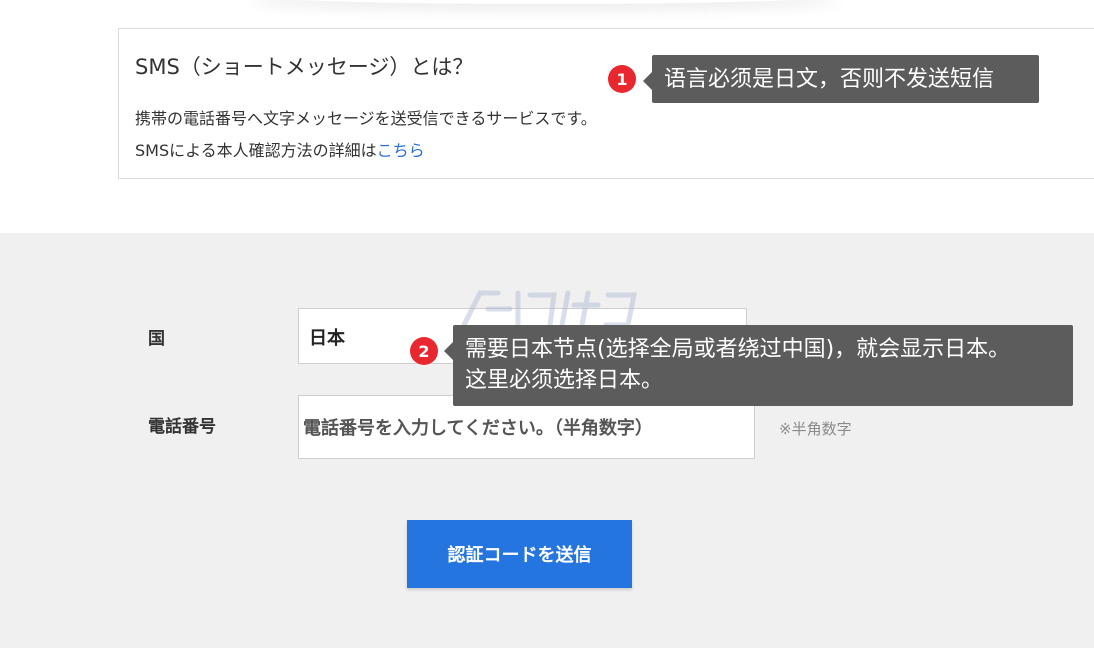 The width and height of the screenshot is (1094, 648). What do you see at coordinates (327, 338) in the screenshot?
I see `country-select-value: 日本` at bounding box center [327, 338].